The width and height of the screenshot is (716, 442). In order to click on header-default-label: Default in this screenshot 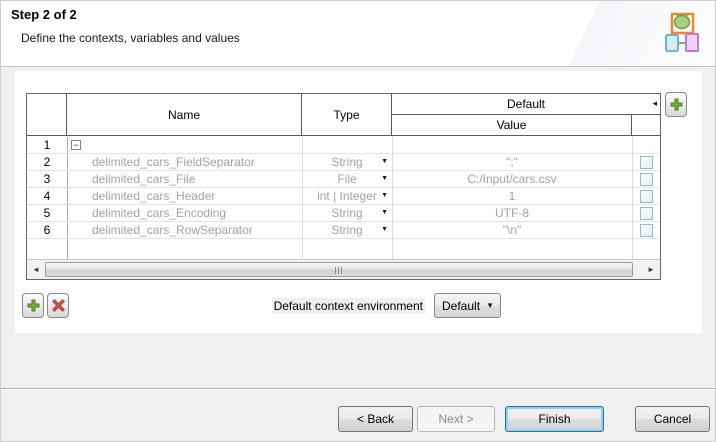, I will do `click(526, 104)`.